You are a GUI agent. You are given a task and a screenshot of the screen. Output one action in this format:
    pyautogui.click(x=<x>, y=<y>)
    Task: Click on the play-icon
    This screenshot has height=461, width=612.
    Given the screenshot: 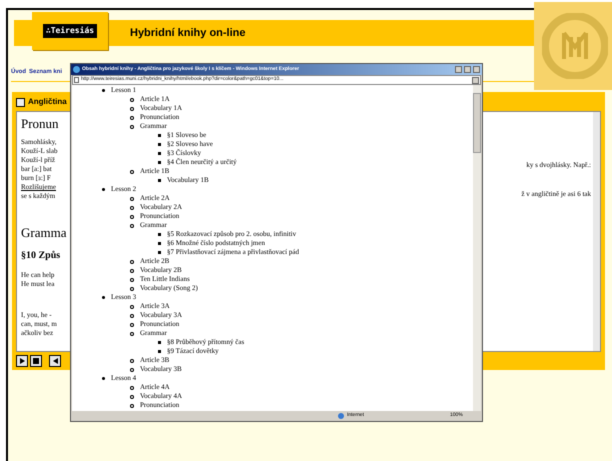 What is the action you would take?
    pyautogui.click(x=22, y=361)
    